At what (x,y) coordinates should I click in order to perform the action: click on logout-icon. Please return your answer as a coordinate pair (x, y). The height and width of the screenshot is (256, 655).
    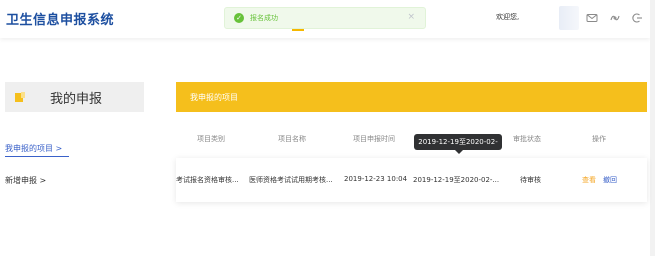
    Looking at the image, I should click on (637, 18).